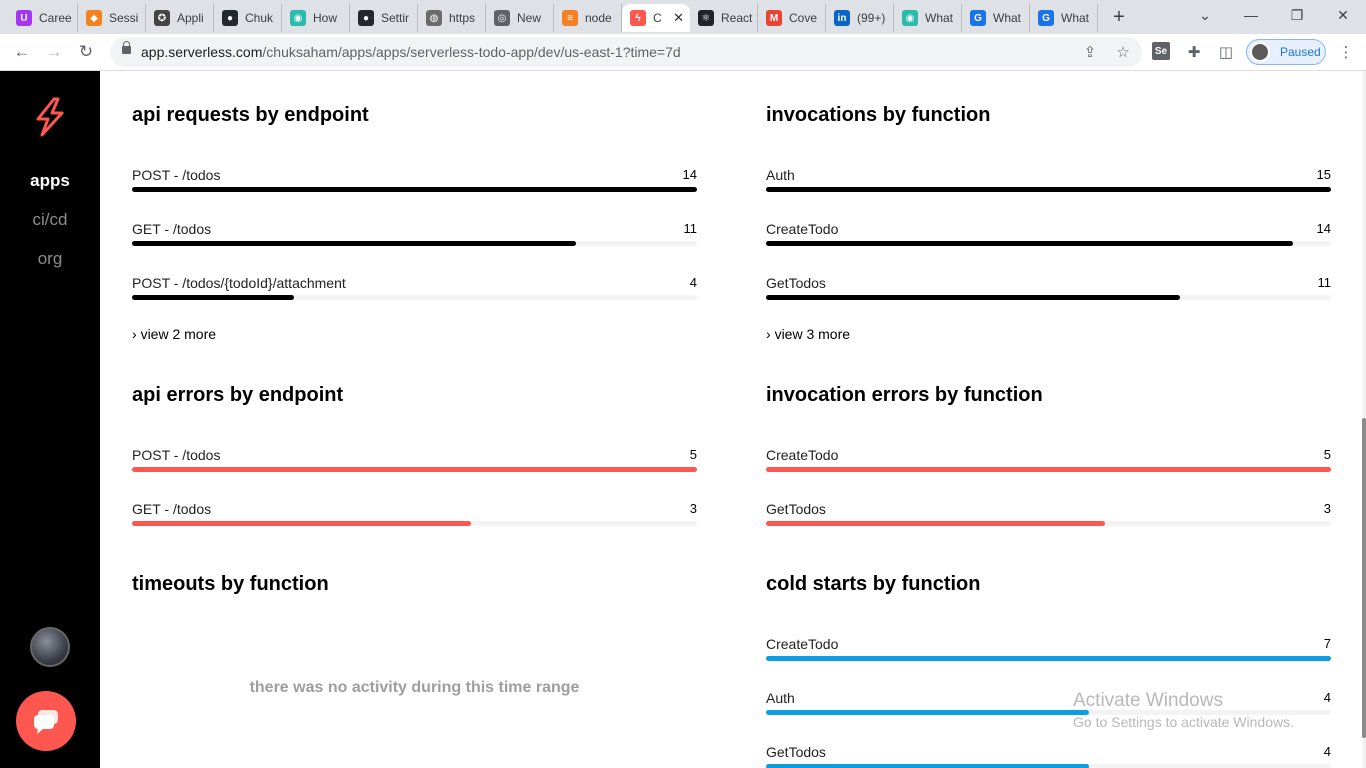 Image resolution: width=1366 pixels, height=768 pixels. I want to click on side-panel-icon: ◫, so click(1226, 52).